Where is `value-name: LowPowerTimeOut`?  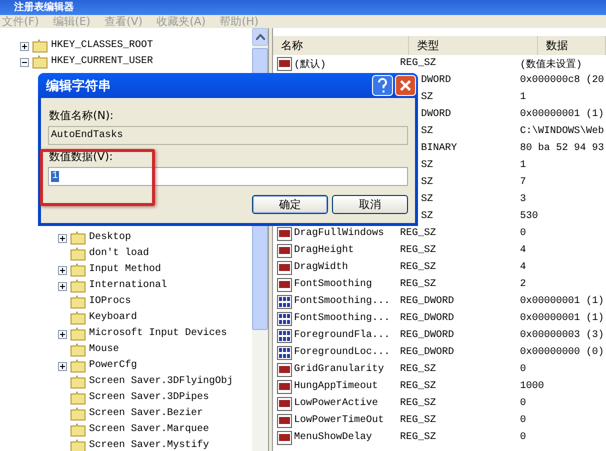 value-name: LowPowerTimeOut is located at coordinates (339, 420).